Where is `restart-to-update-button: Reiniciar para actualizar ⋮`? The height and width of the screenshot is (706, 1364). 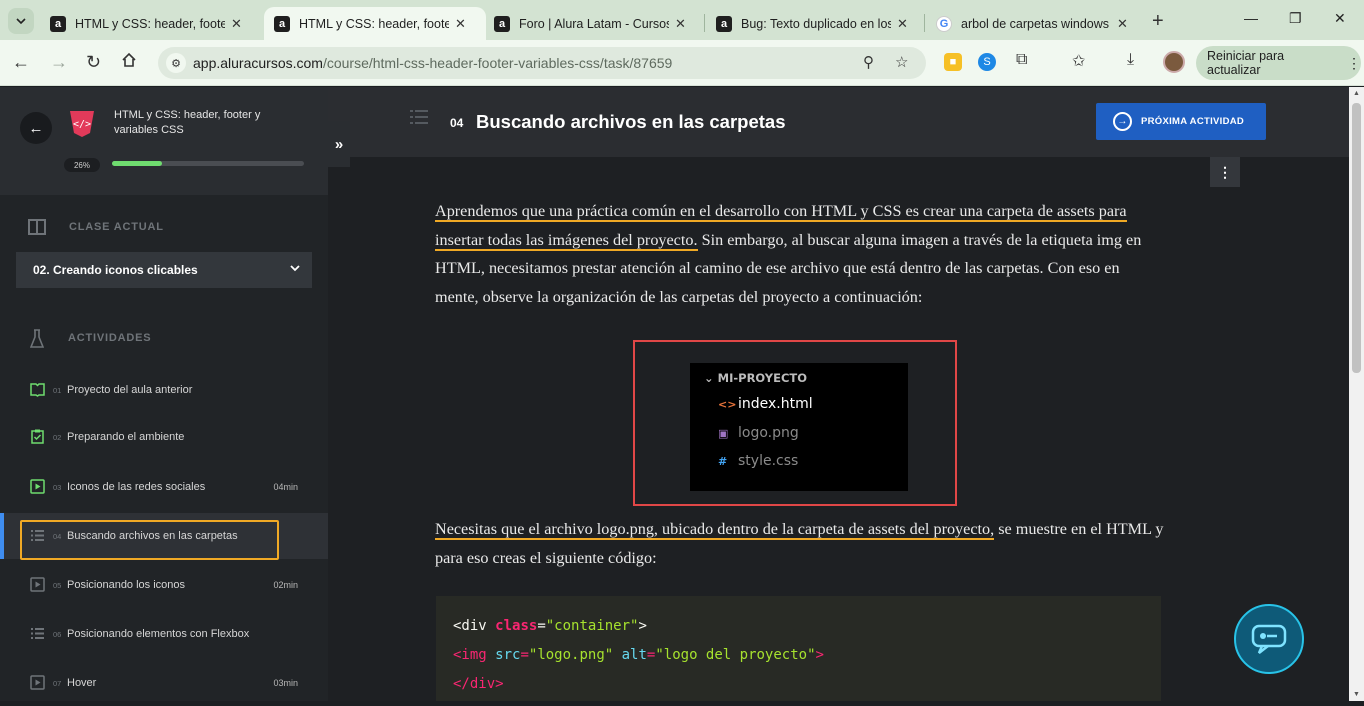 restart-to-update-button: Reiniciar para actualizar ⋮ is located at coordinates (1278, 63).